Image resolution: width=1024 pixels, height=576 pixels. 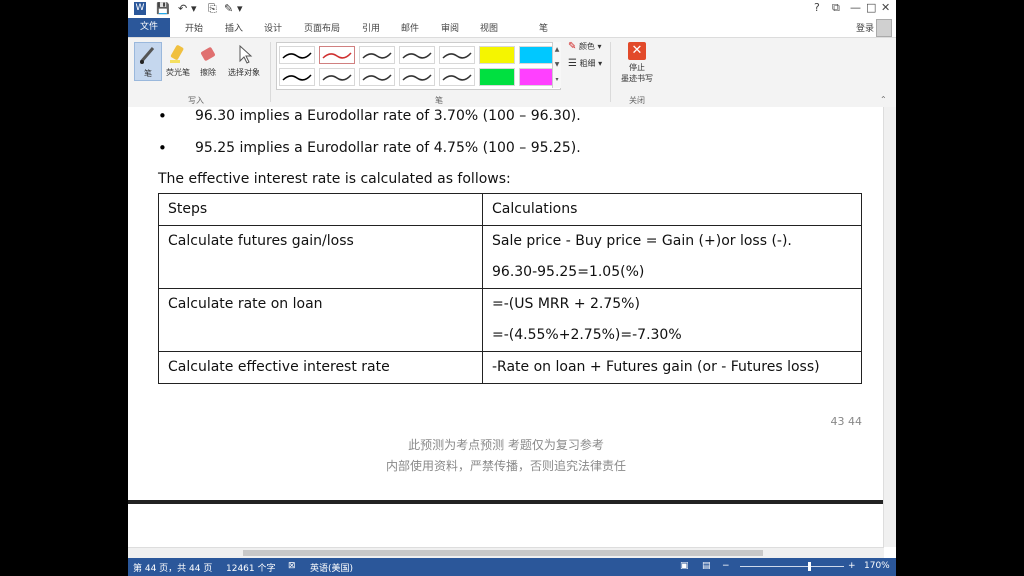 I want to click on pen-button-label: 笔, so click(x=148, y=73).